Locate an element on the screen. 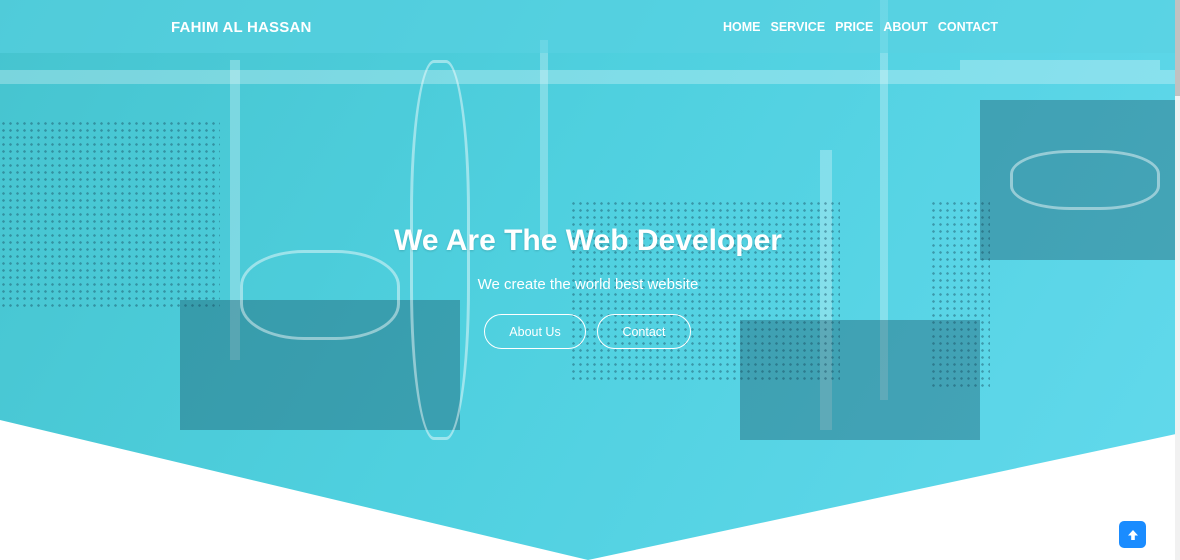 This screenshot has height=560, width=1180. main-nav: HOME SERVICE PRICE ABOUT CONTACT is located at coordinates (860, 27).